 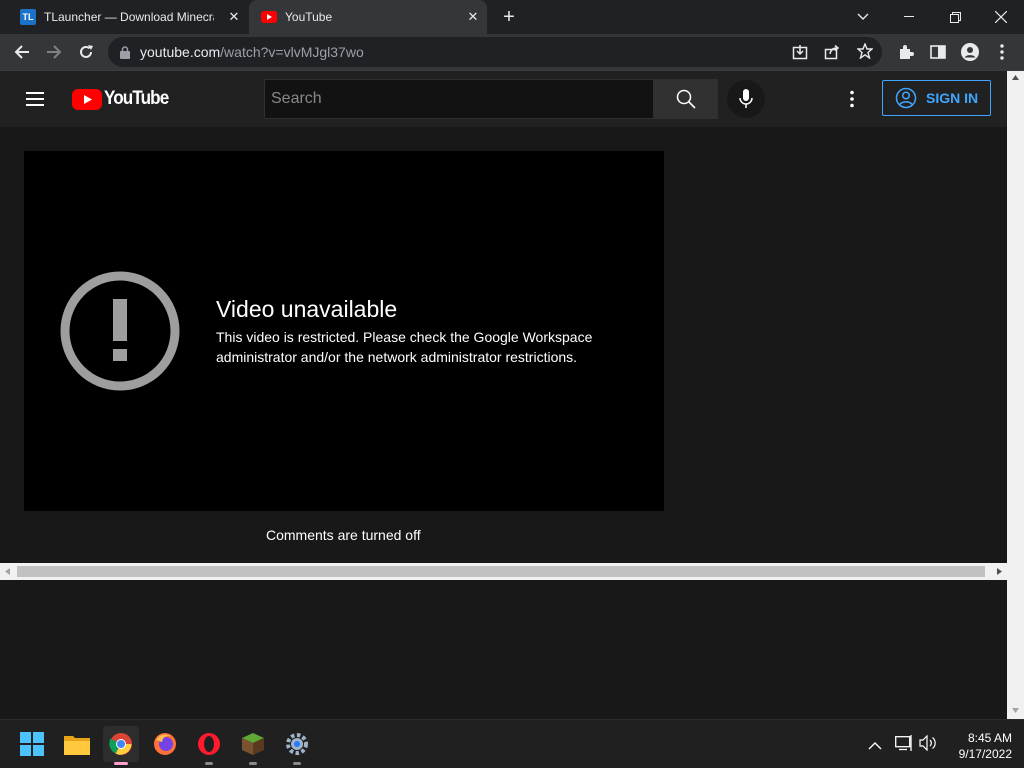 I want to click on search-icon, so click(x=686, y=99).